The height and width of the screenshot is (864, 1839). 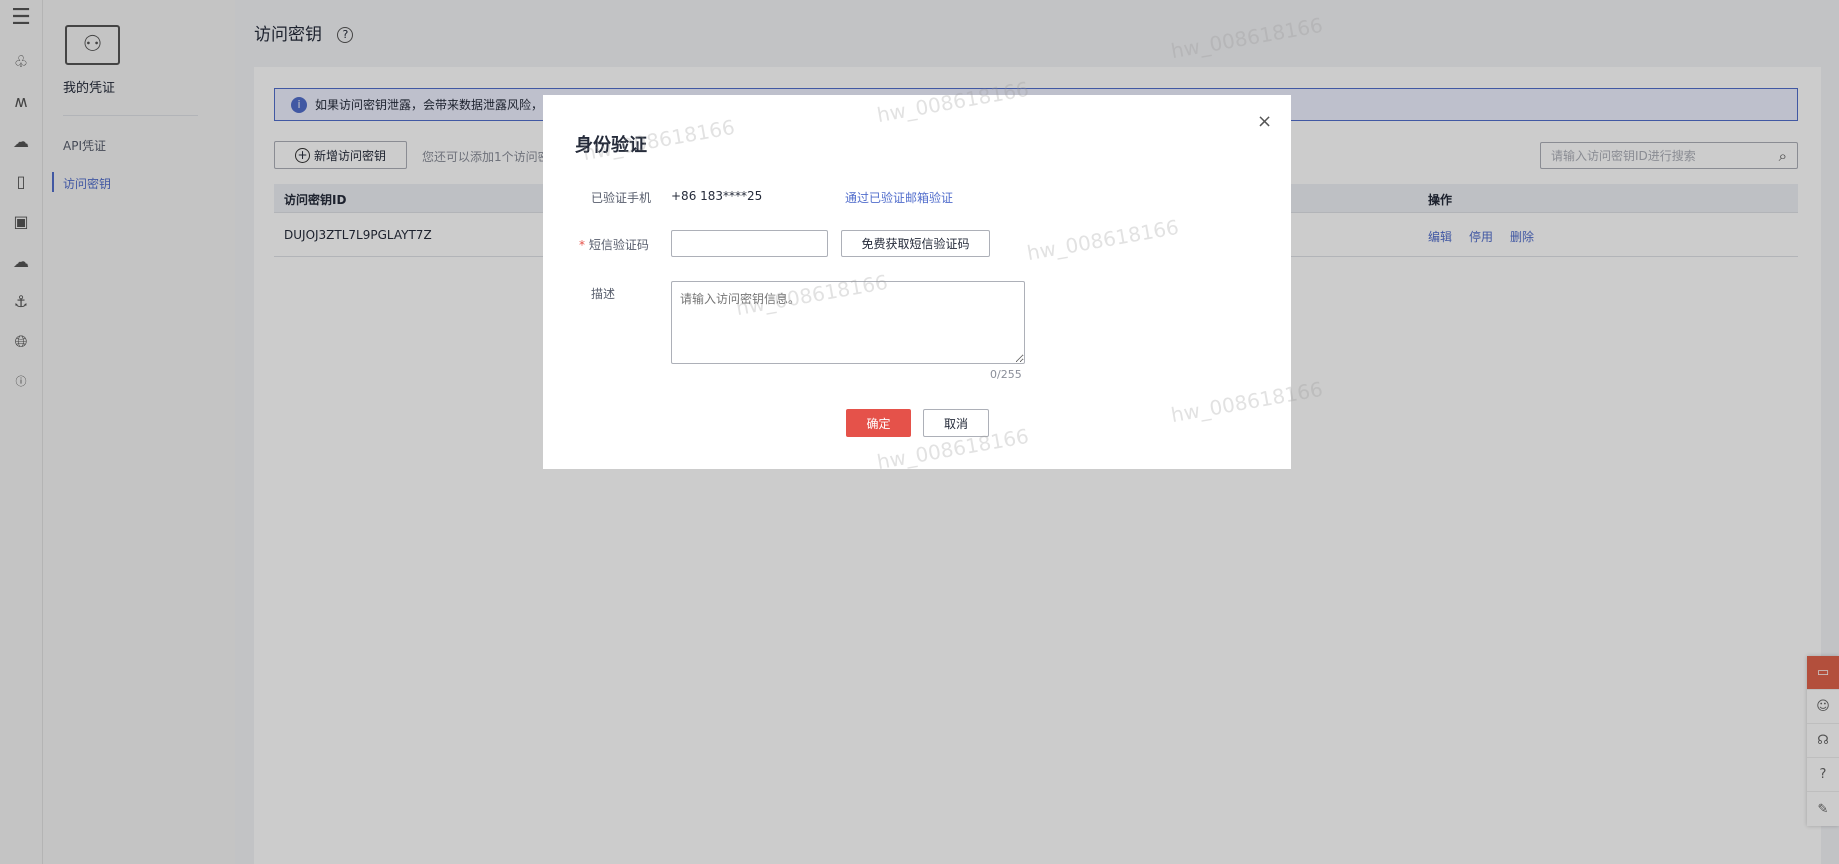 I want to click on char-counter: 0/255, so click(x=1006, y=374).